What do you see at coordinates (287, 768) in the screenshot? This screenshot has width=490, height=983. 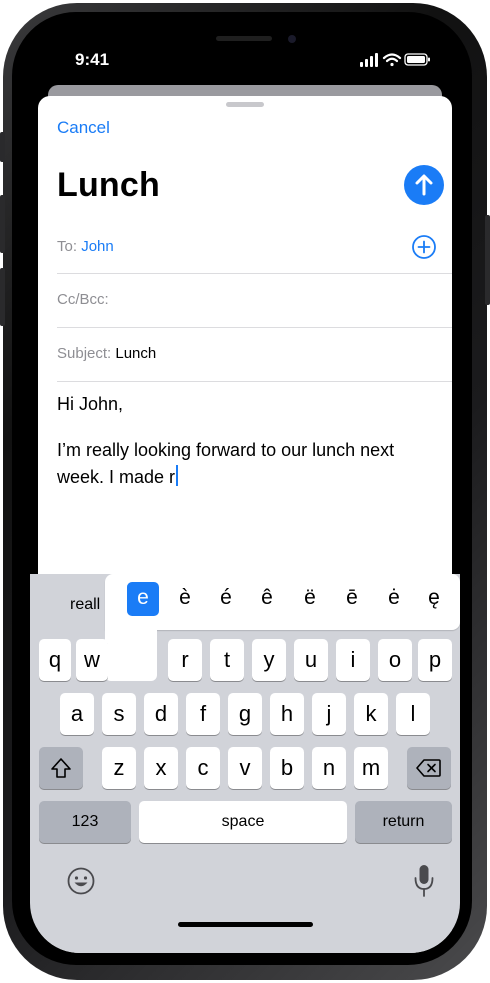 I see `key-b: b` at bounding box center [287, 768].